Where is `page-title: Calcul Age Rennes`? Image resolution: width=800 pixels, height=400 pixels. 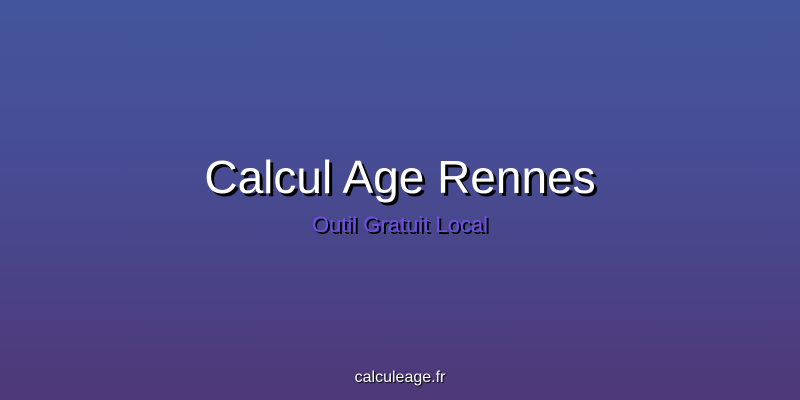
page-title: Calcul Age Rennes is located at coordinates (400, 177).